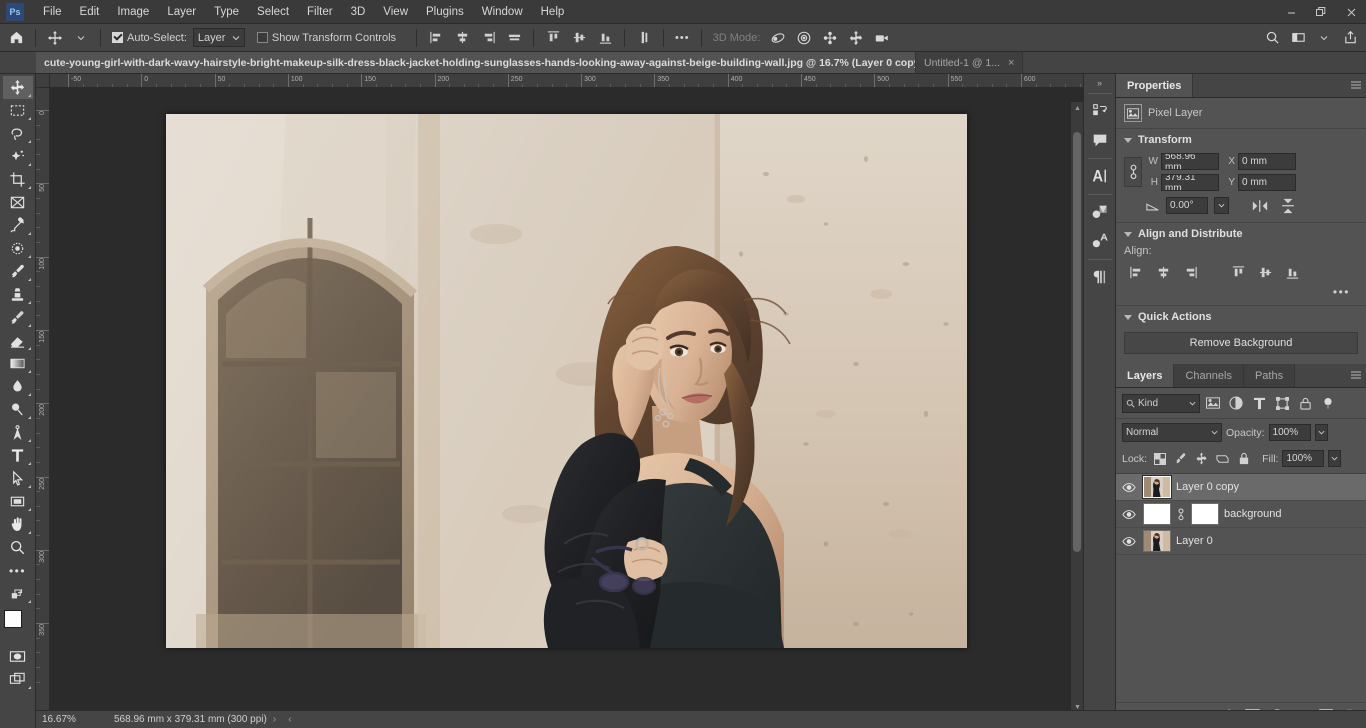 Image resolution: width=1366 pixels, height=728 pixels. I want to click on menu-help: Help, so click(553, 12).